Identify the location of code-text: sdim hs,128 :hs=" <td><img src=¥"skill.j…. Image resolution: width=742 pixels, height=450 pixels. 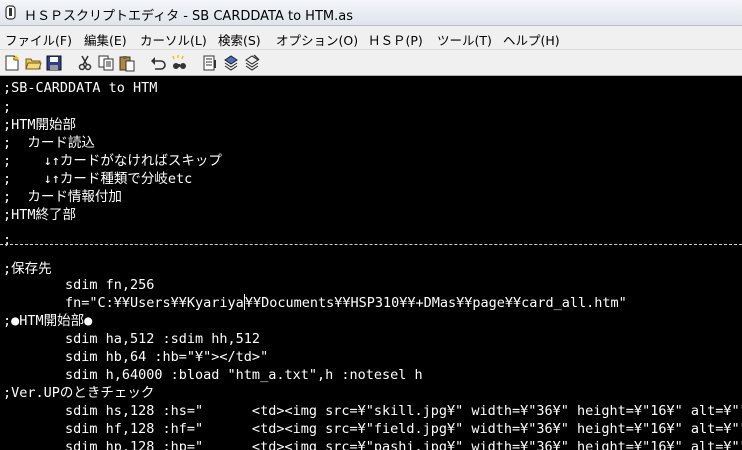
(403, 411).